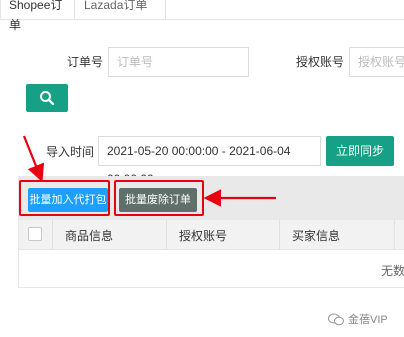 This screenshot has width=404, height=337. I want to click on annotation-arrow-down, so click(33, 159).